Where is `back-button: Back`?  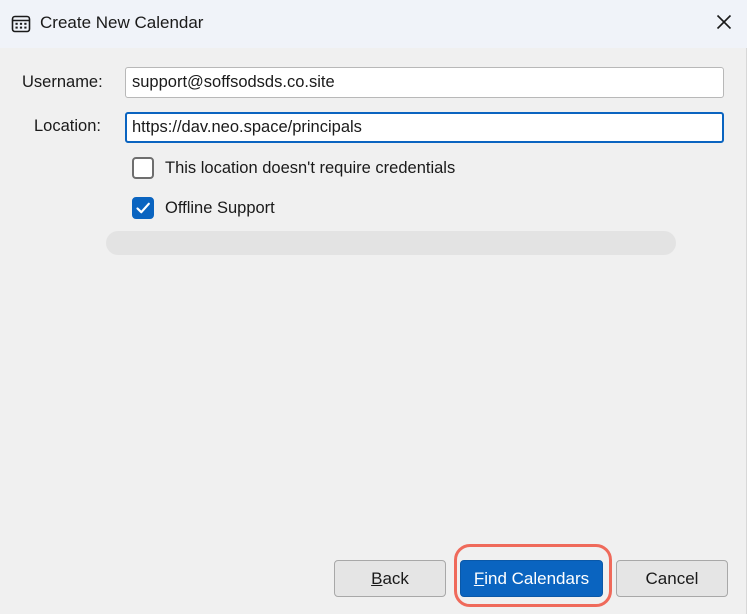 back-button: Back is located at coordinates (390, 578).